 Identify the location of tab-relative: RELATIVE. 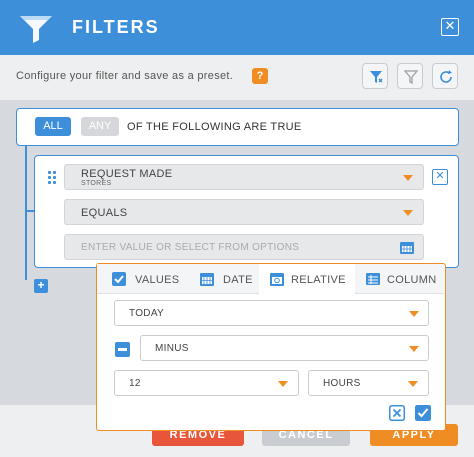
(307, 279).